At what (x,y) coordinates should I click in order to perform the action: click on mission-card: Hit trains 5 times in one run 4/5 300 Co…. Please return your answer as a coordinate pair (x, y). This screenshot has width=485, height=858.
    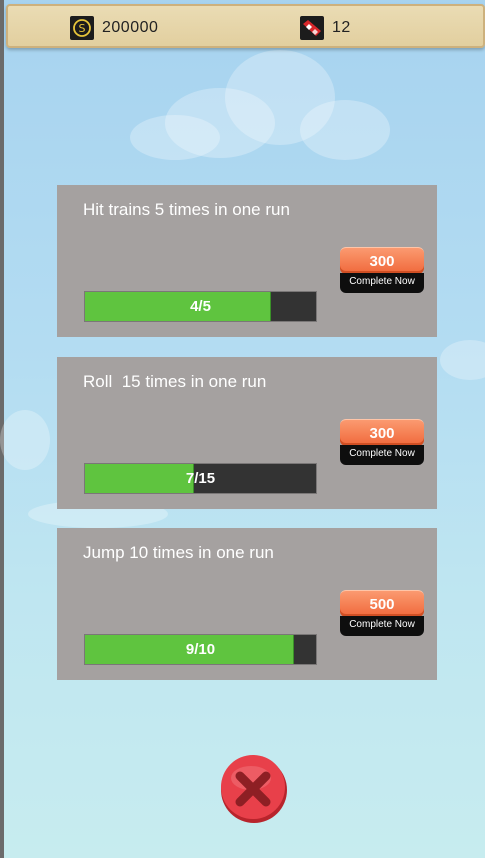
    Looking at the image, I should click on (247, 261).